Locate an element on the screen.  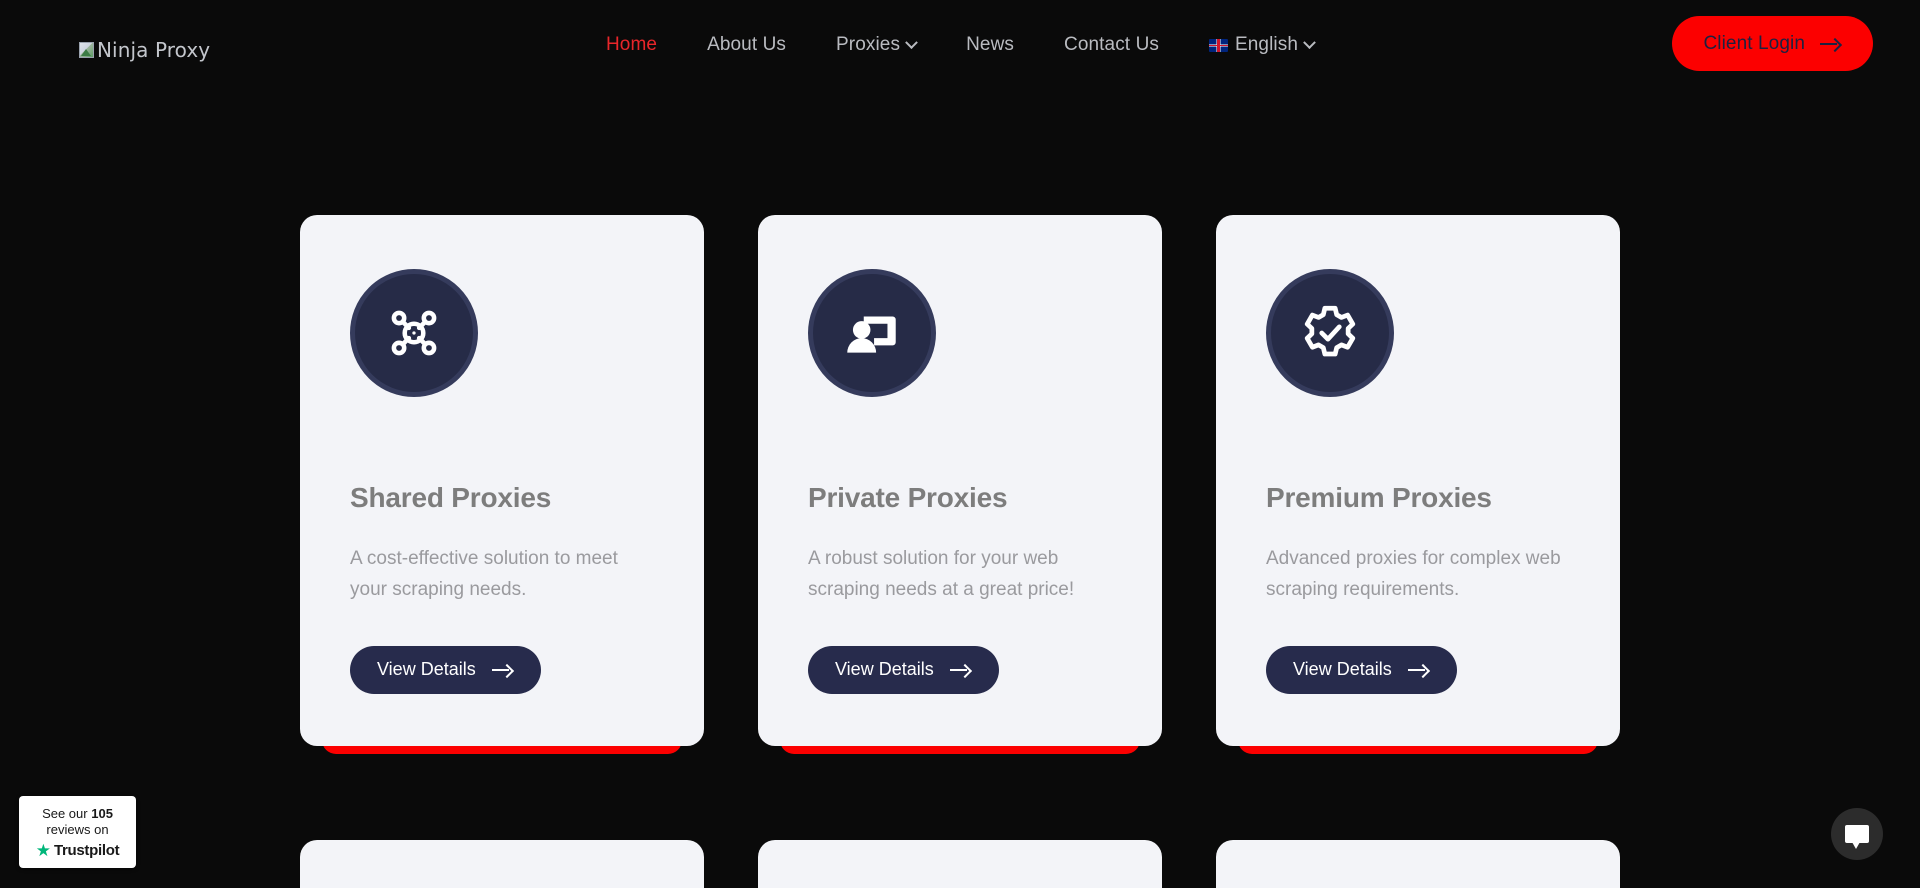
trustpilot-brand: ★ Trustpilot is located at coordinates (77, 850).